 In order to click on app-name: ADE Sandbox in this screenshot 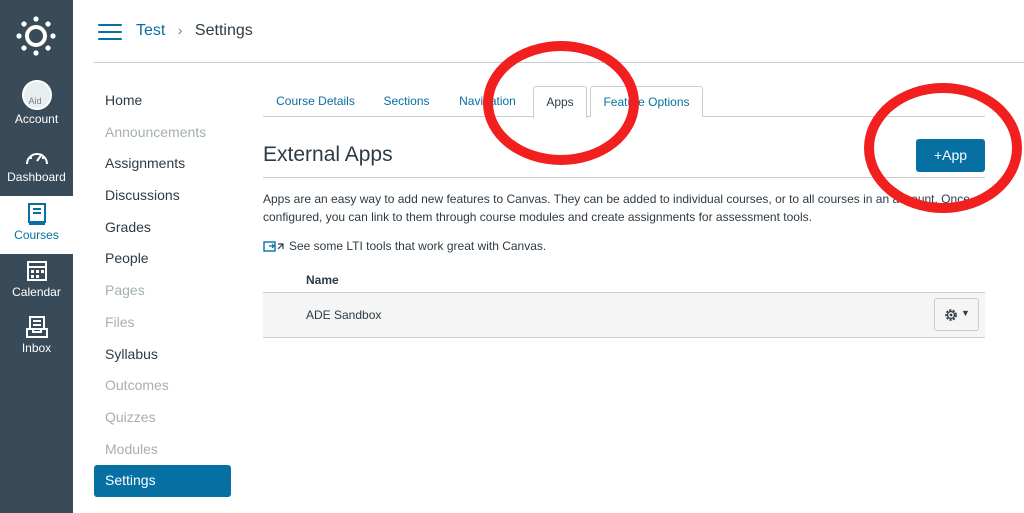, I will do `click(344, 315)`.